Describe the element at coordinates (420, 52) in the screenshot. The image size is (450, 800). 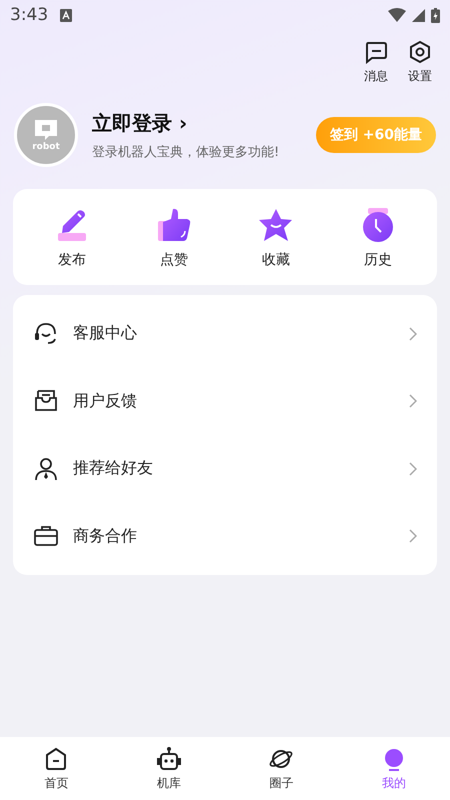
I see `settings-icon` at that location.